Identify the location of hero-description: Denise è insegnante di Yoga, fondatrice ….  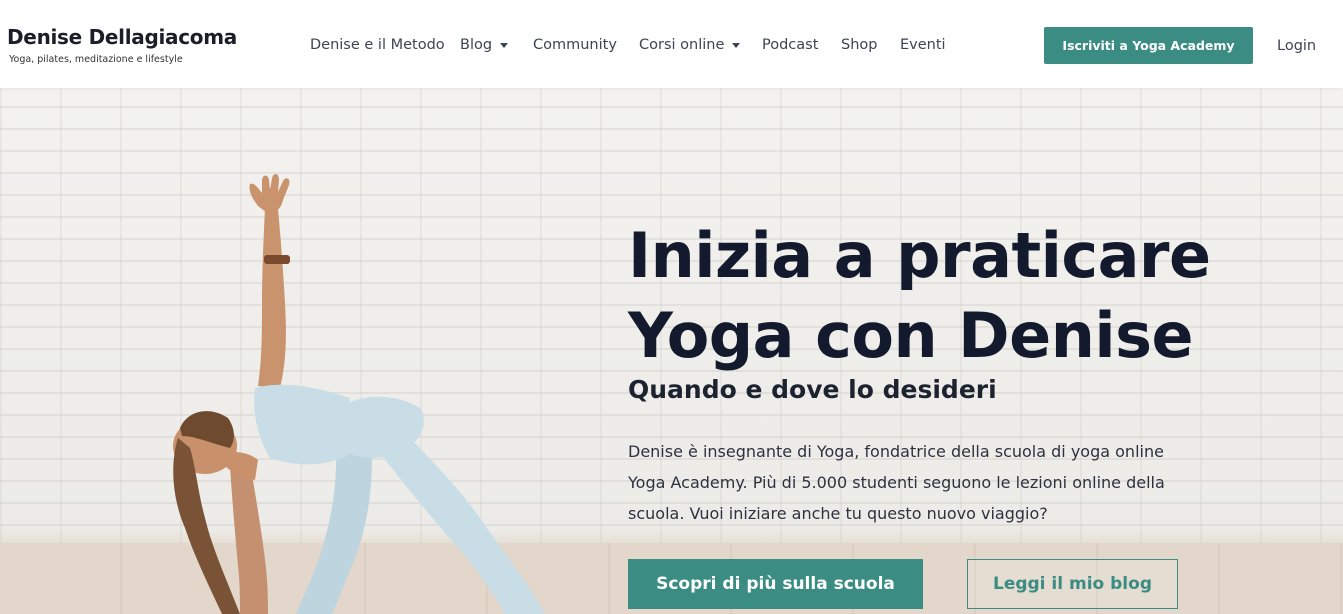
(928, 482).